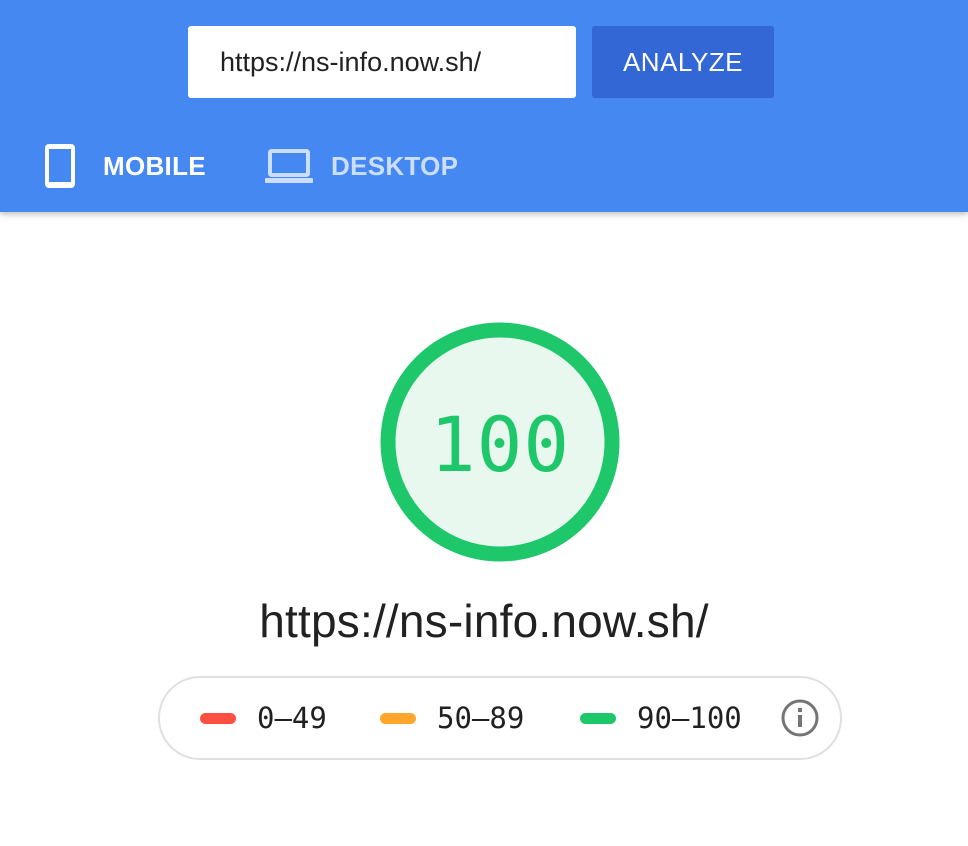 This screenshot has width=968, height=846. I want to click on legend-swatch-average, so click(398, 718).